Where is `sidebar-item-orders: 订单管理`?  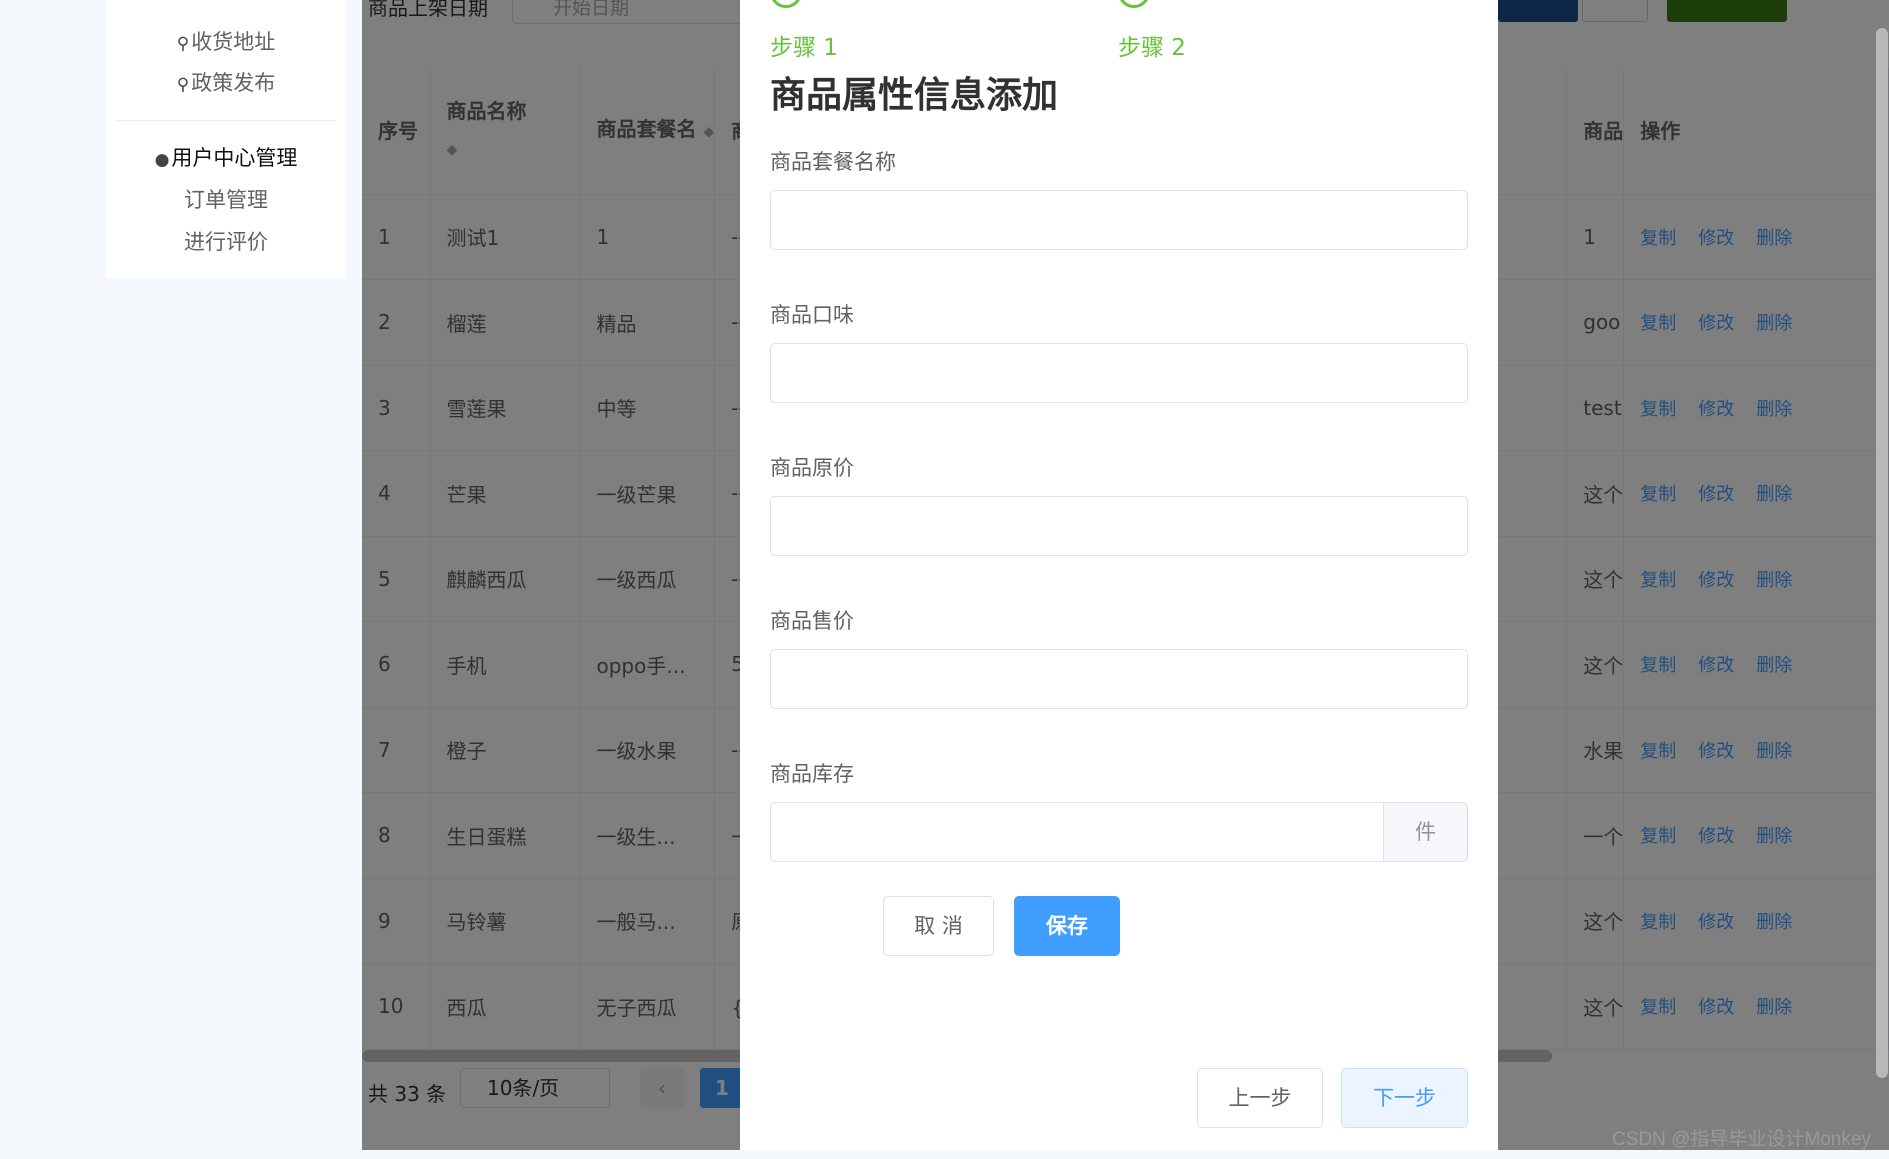 sidebar-item-orders: 订单管理 is located at coordinates (226, 200).